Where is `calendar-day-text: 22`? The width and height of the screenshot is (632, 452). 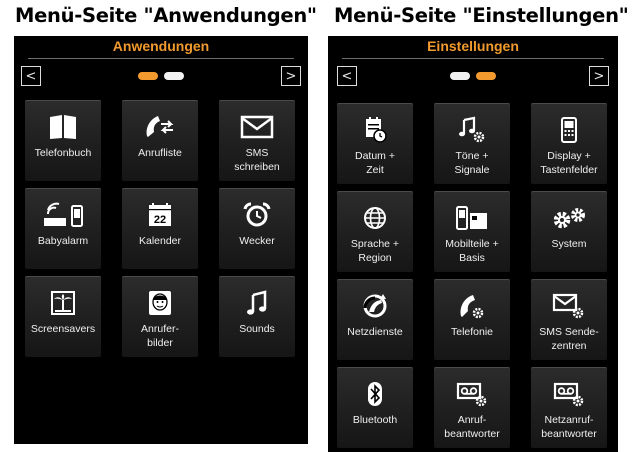 calendar-day-text: 22 is located at coordinates (160, 220).